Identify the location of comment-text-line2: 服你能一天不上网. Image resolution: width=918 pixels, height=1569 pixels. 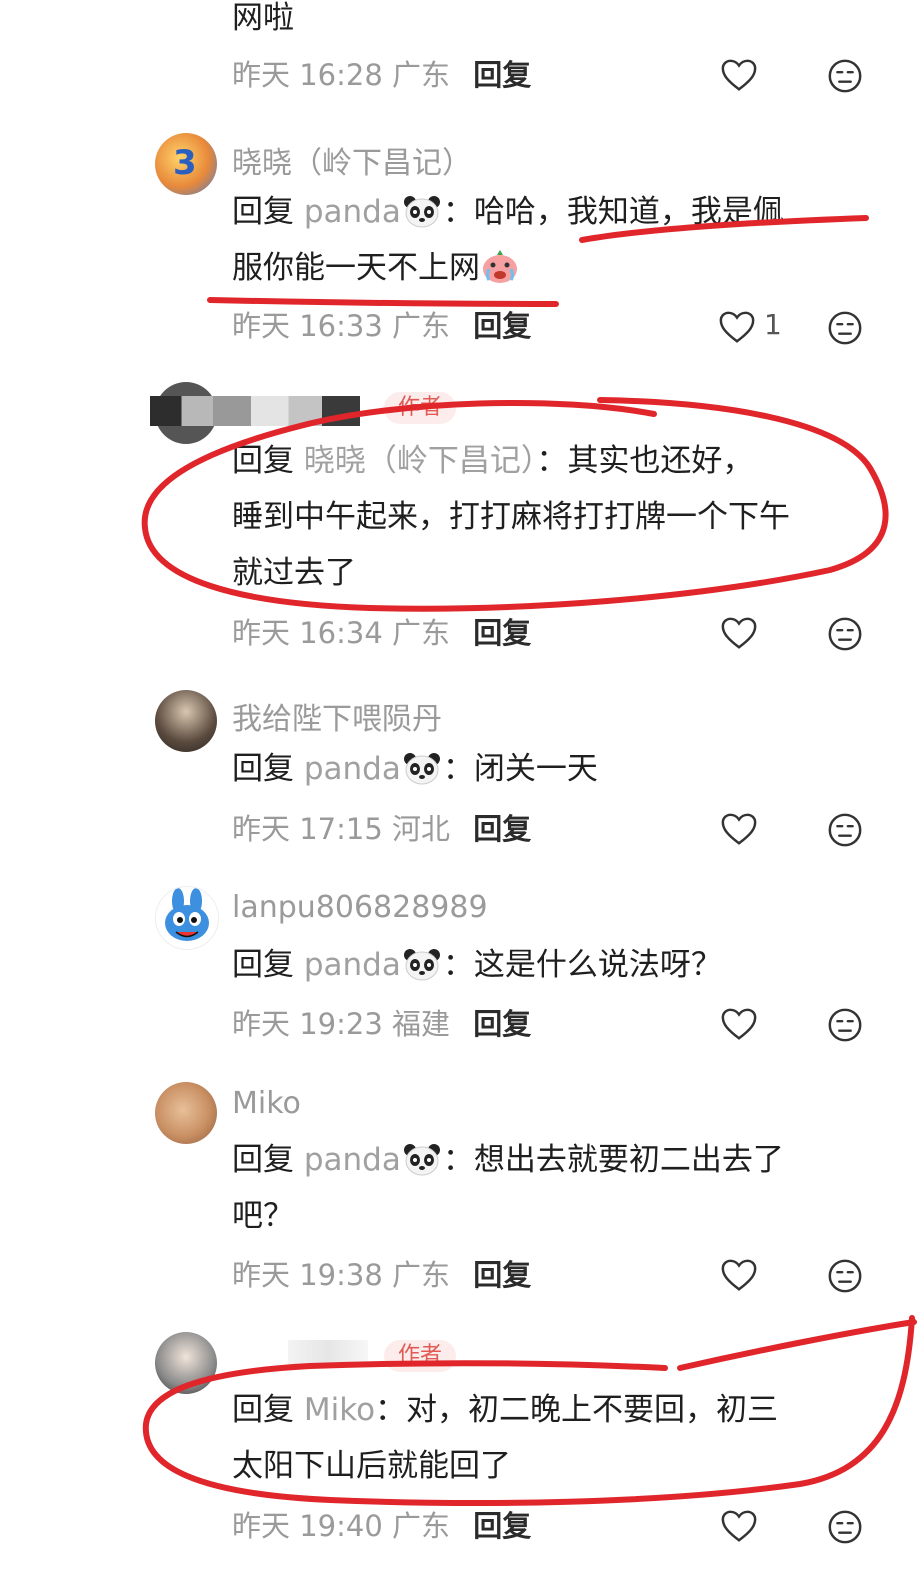
(376, 268).